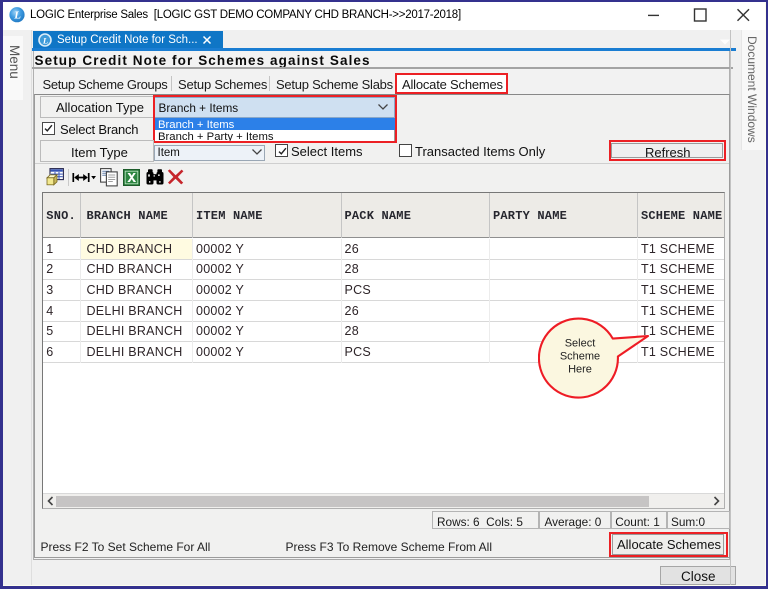  Describe the element at coordinates (580, 370) in the screenshot. I see `svg-text: Here` at that location.